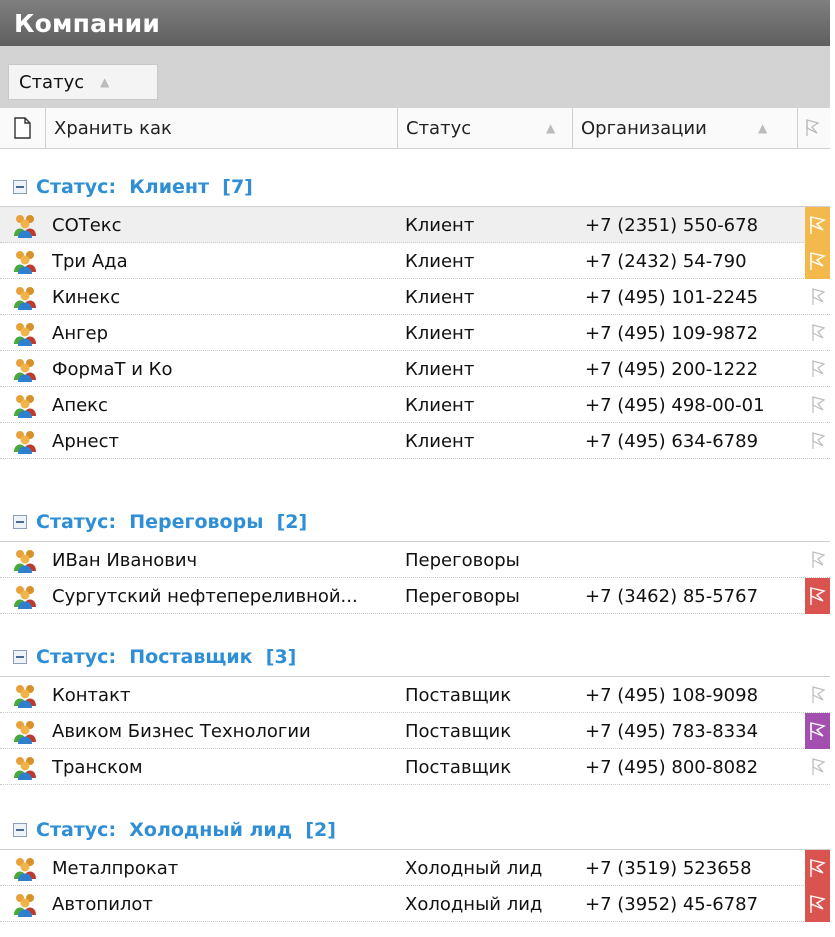 This screenshot has height=937, width=835. What do you see at coordinates (97, 767) in the screenshot?
I see `company-name: Транском` at bounding box center [97, 767].